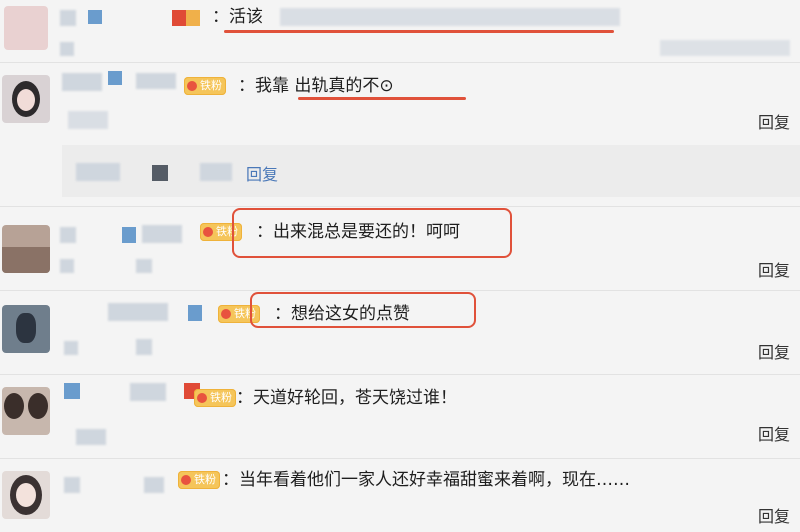 The height and width of the screenshot is (532, 800). I want to click on comment-row: 铁粉 ：当年看着他们一家人还好幸福甜蜜来着啊，现在…… 回复, so click(400, 495).